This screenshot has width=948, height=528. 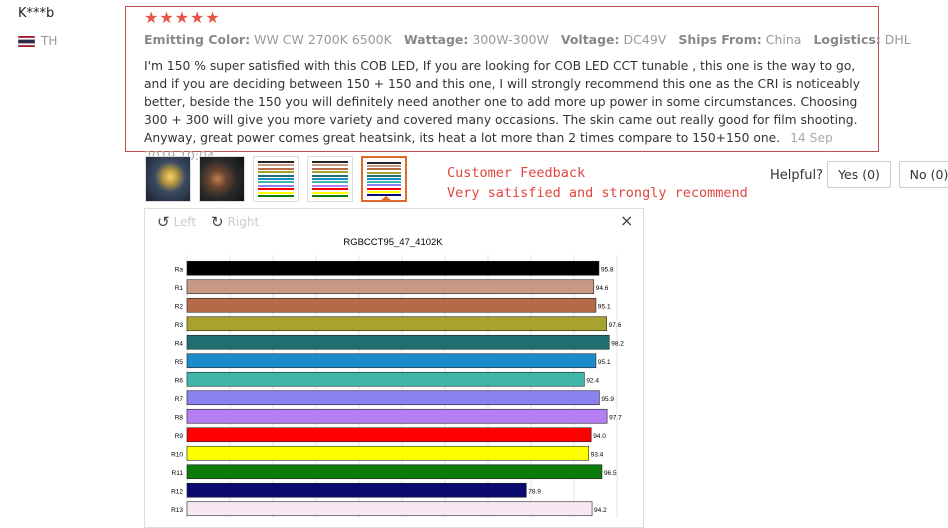 I want to click on category-label: R12, so click(x=177, y=491).